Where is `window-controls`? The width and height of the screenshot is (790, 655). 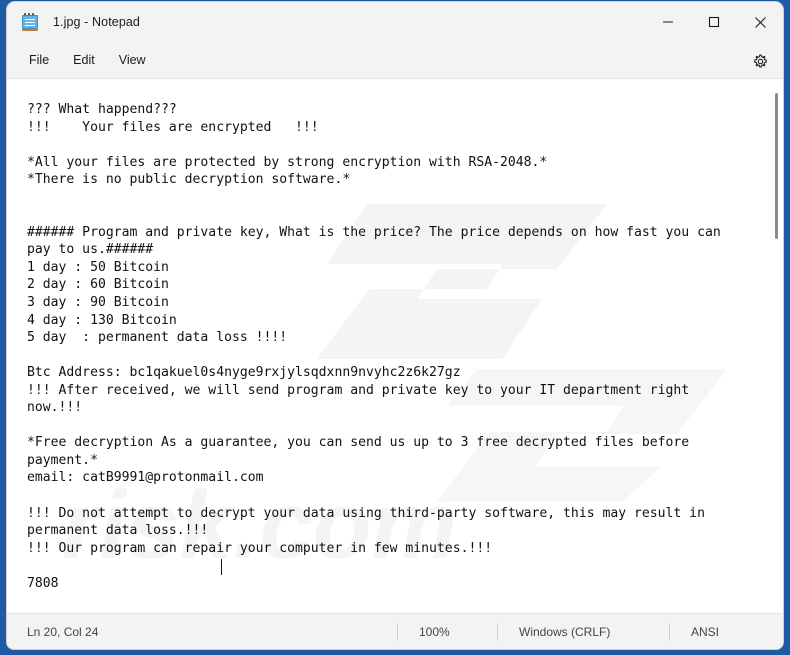
window-controls is located at coordinates (714, 22).